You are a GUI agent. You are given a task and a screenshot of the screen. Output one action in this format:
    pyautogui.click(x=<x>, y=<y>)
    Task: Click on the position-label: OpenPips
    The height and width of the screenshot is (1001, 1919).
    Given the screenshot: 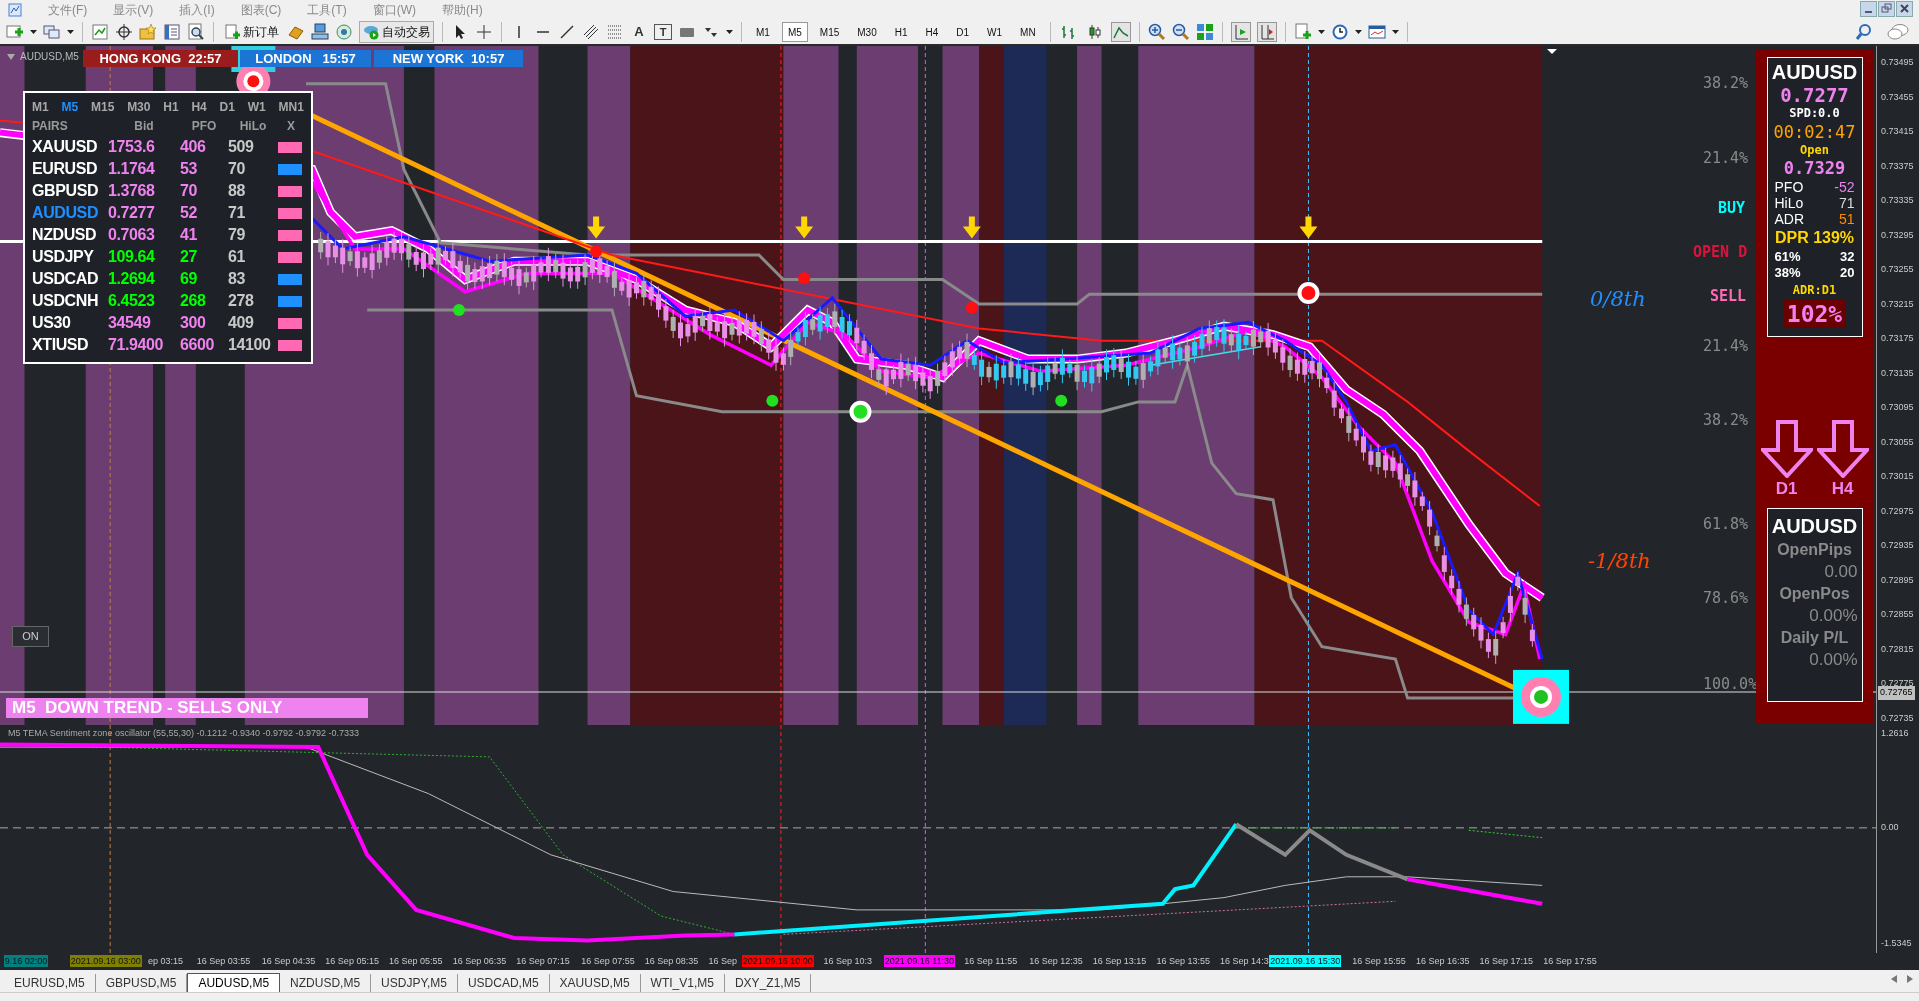 What is the action you would take?
    pyautogui.click(x=1814, y=550)
    